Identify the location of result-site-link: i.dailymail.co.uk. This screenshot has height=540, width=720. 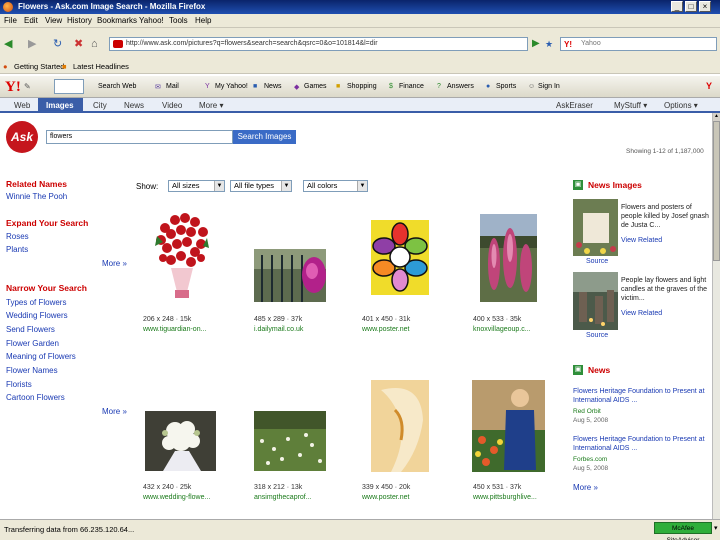
(278, 329).